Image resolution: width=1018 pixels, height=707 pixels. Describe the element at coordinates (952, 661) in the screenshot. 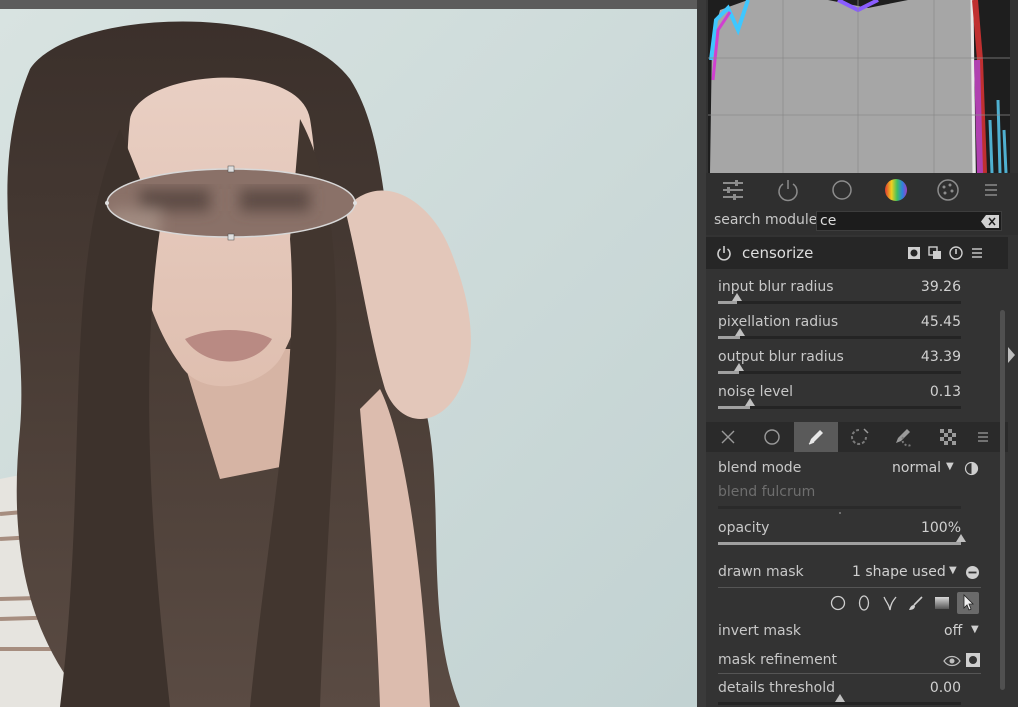

I see `eye-icon` at that location.